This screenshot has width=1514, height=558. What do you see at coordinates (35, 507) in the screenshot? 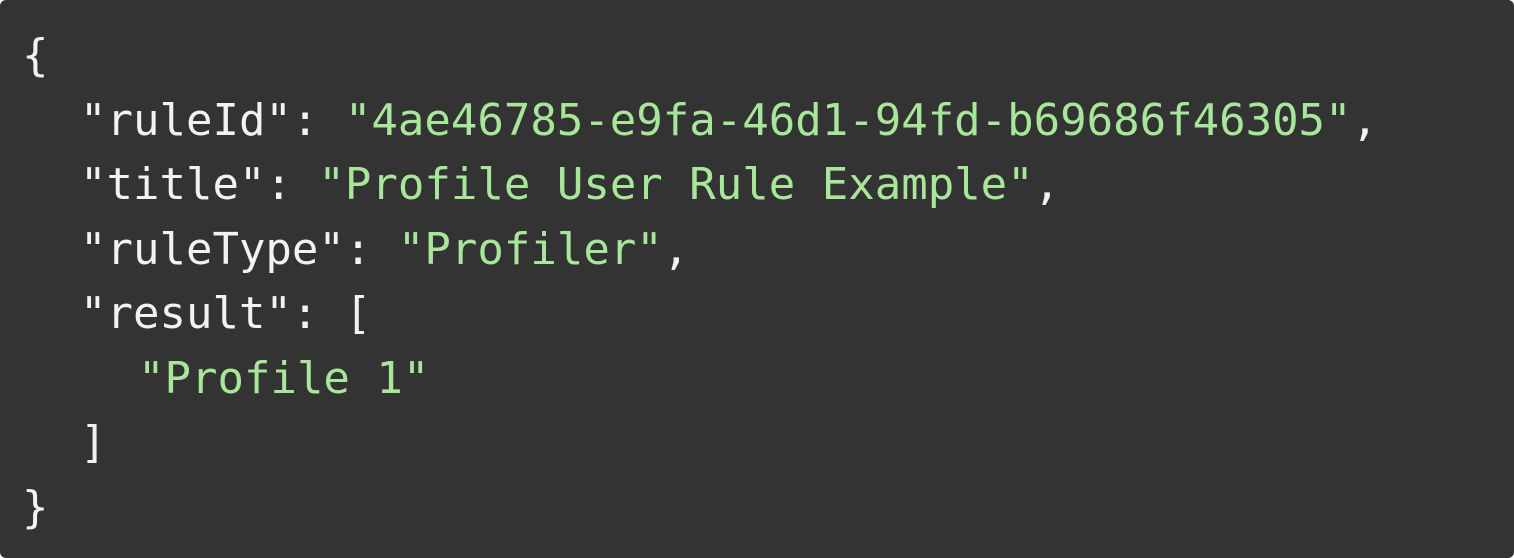
I see `close-brace: }` at bounding box center [35, 507].